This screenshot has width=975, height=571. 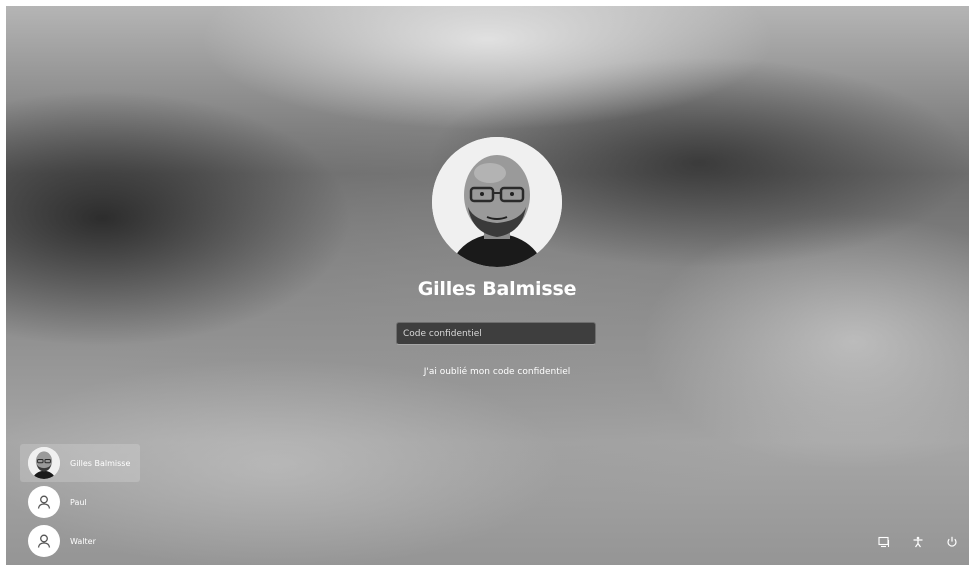 I want to click on network-icon, so click(x=884, y=542).